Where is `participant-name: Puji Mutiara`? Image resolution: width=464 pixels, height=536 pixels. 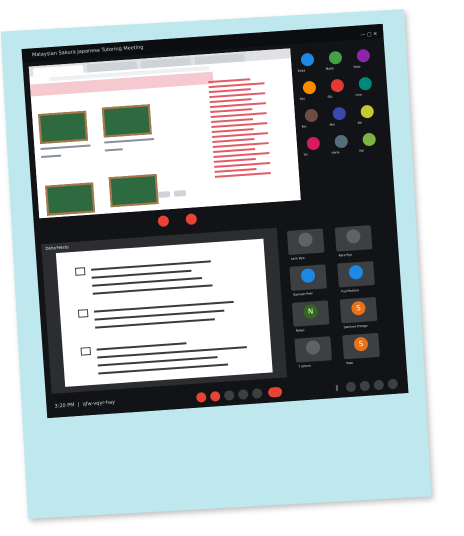 participant-name: Puji Mutiara is located at coordinates (350, 291).